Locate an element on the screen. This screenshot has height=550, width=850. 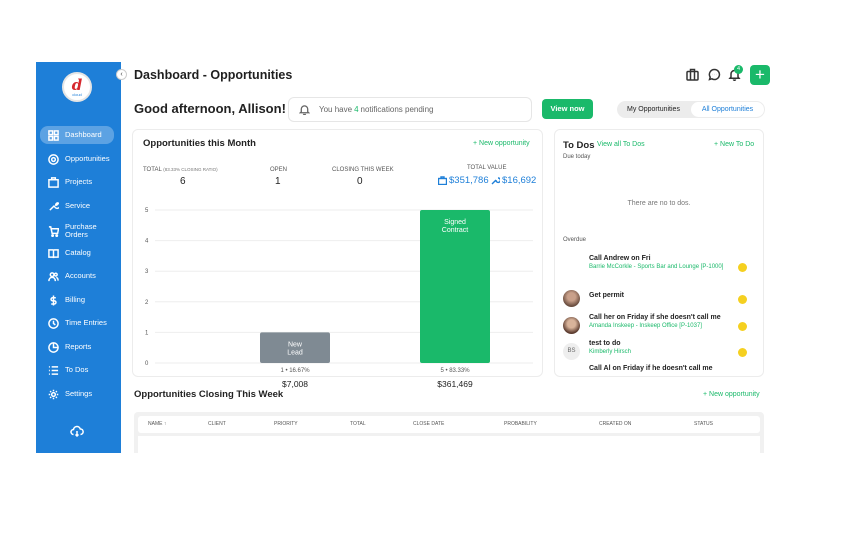
dollar-icon is located at coordinates (53, 300).